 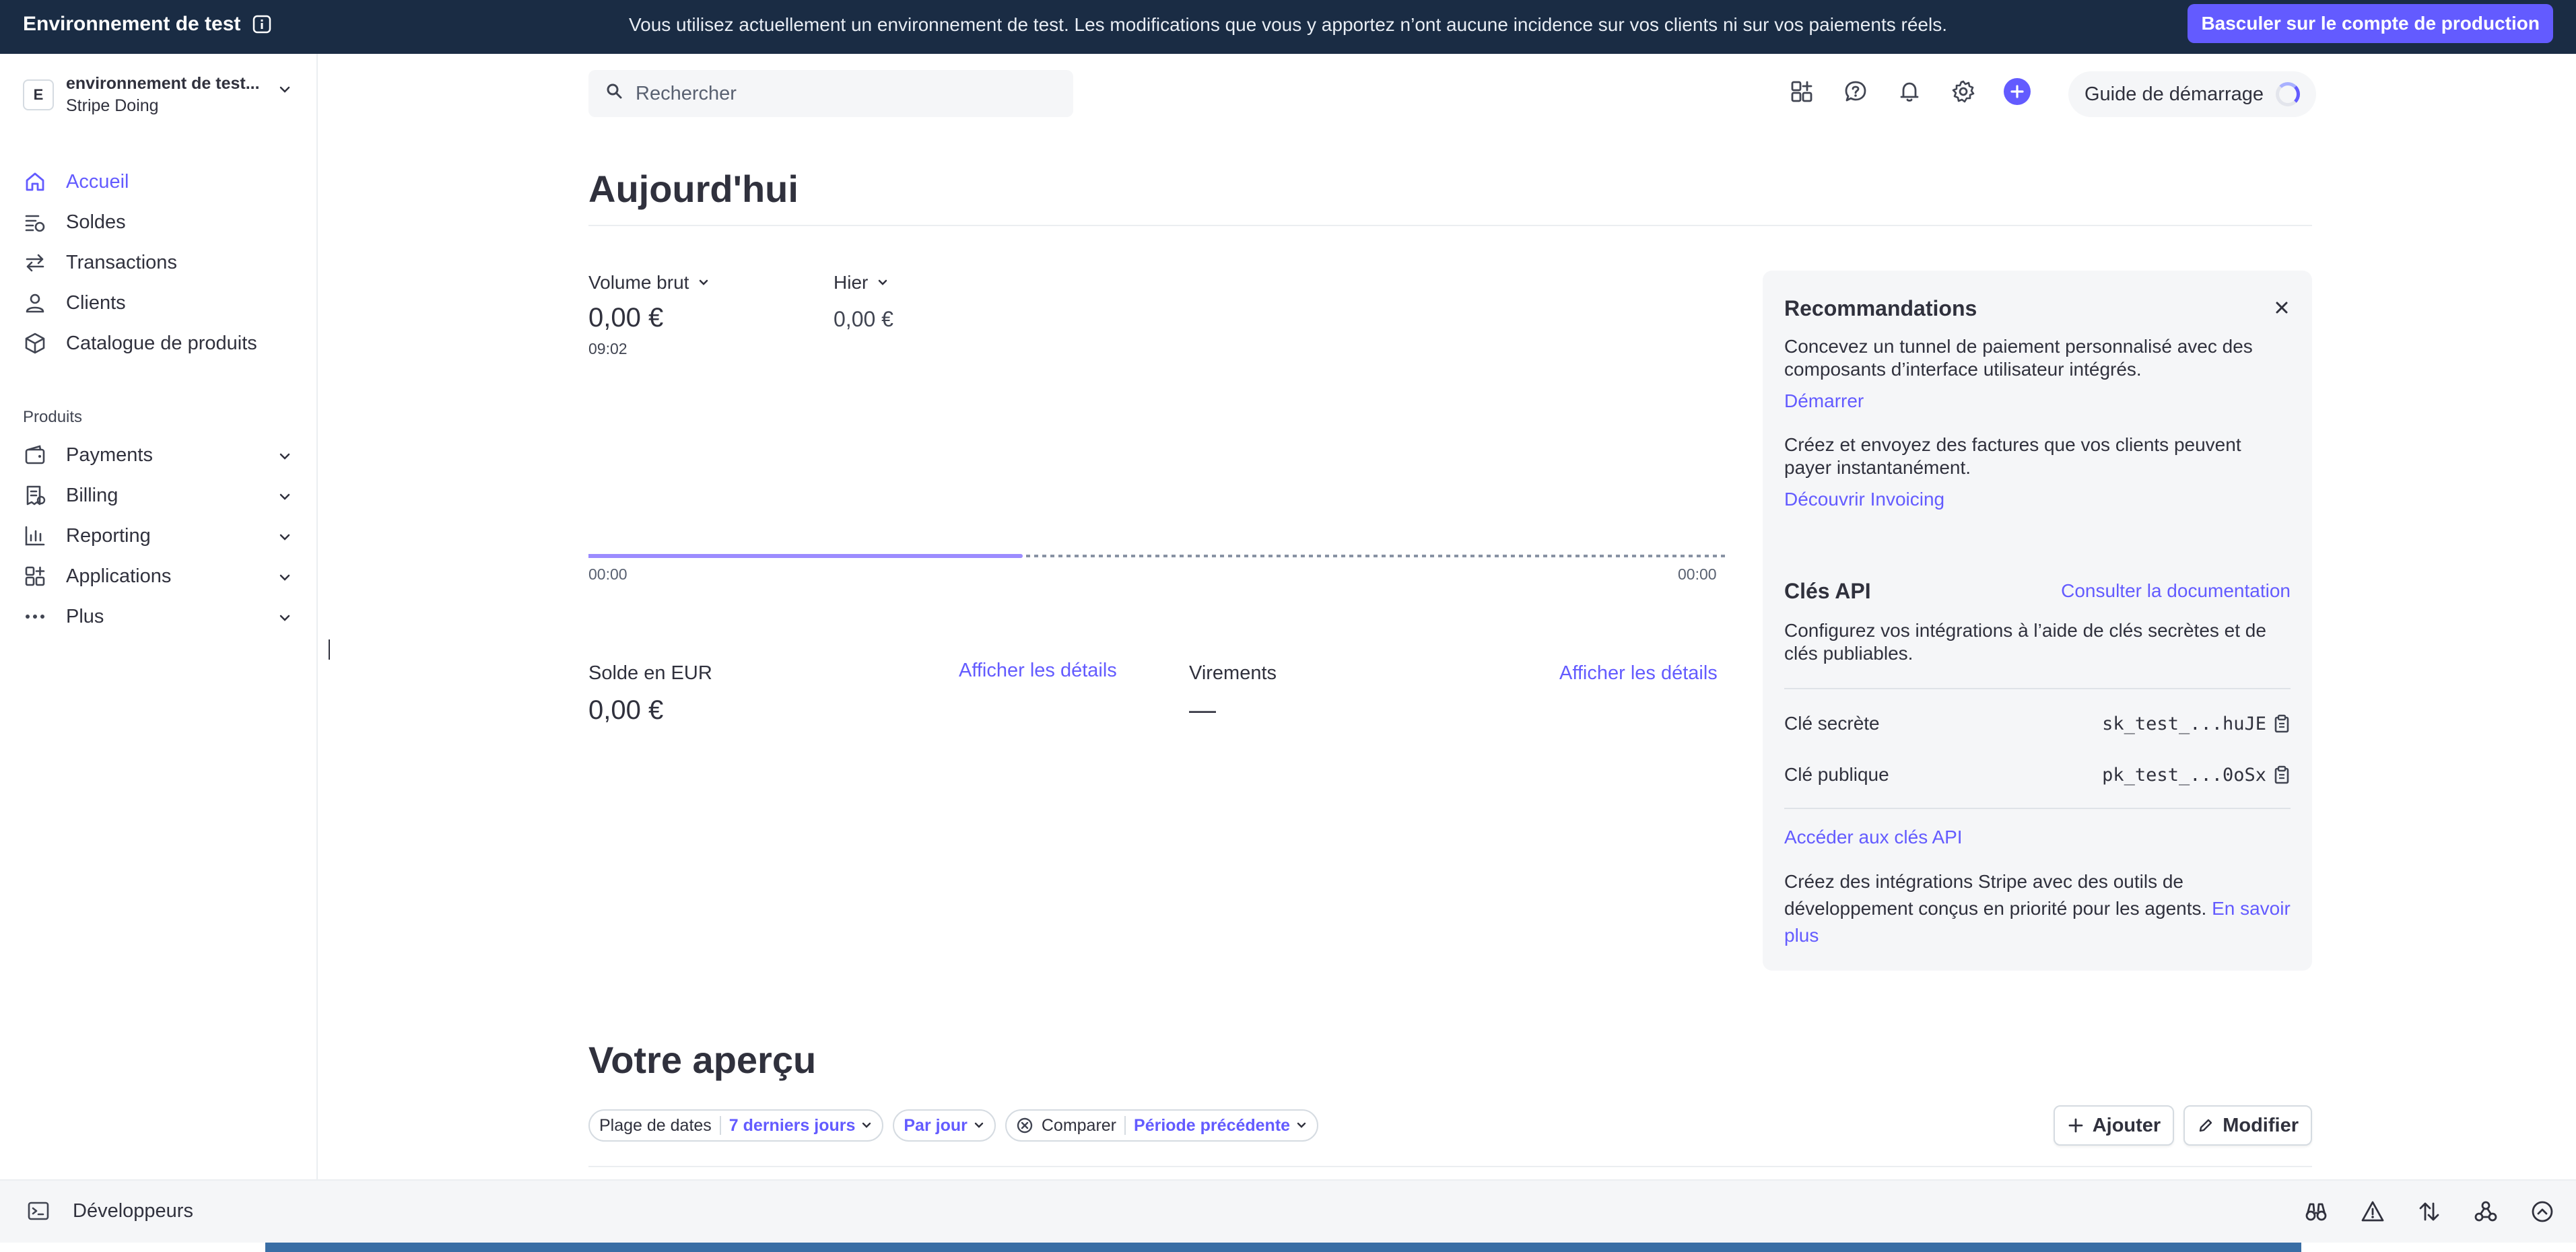 What do you see at coordinates (1638, 673) in the screenshot?
I see `payouts-details-link: Afficher les détails` at bounding box center [1638, 673].